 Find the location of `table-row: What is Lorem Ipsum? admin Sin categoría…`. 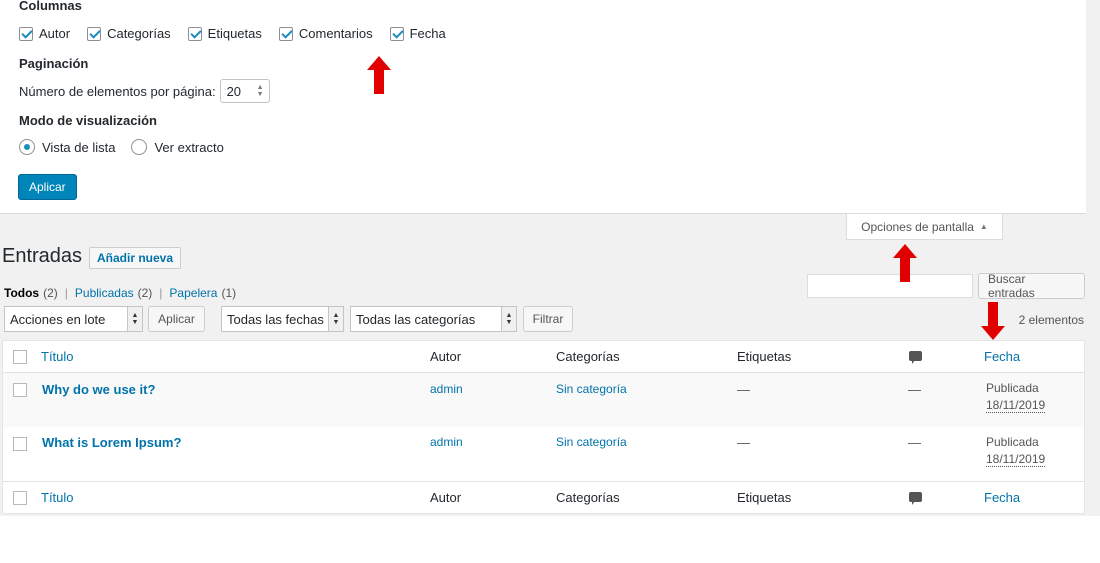

table-row: What is Lorem Ipsum? admin Sin categoría… is located at coordinates (543, 454).